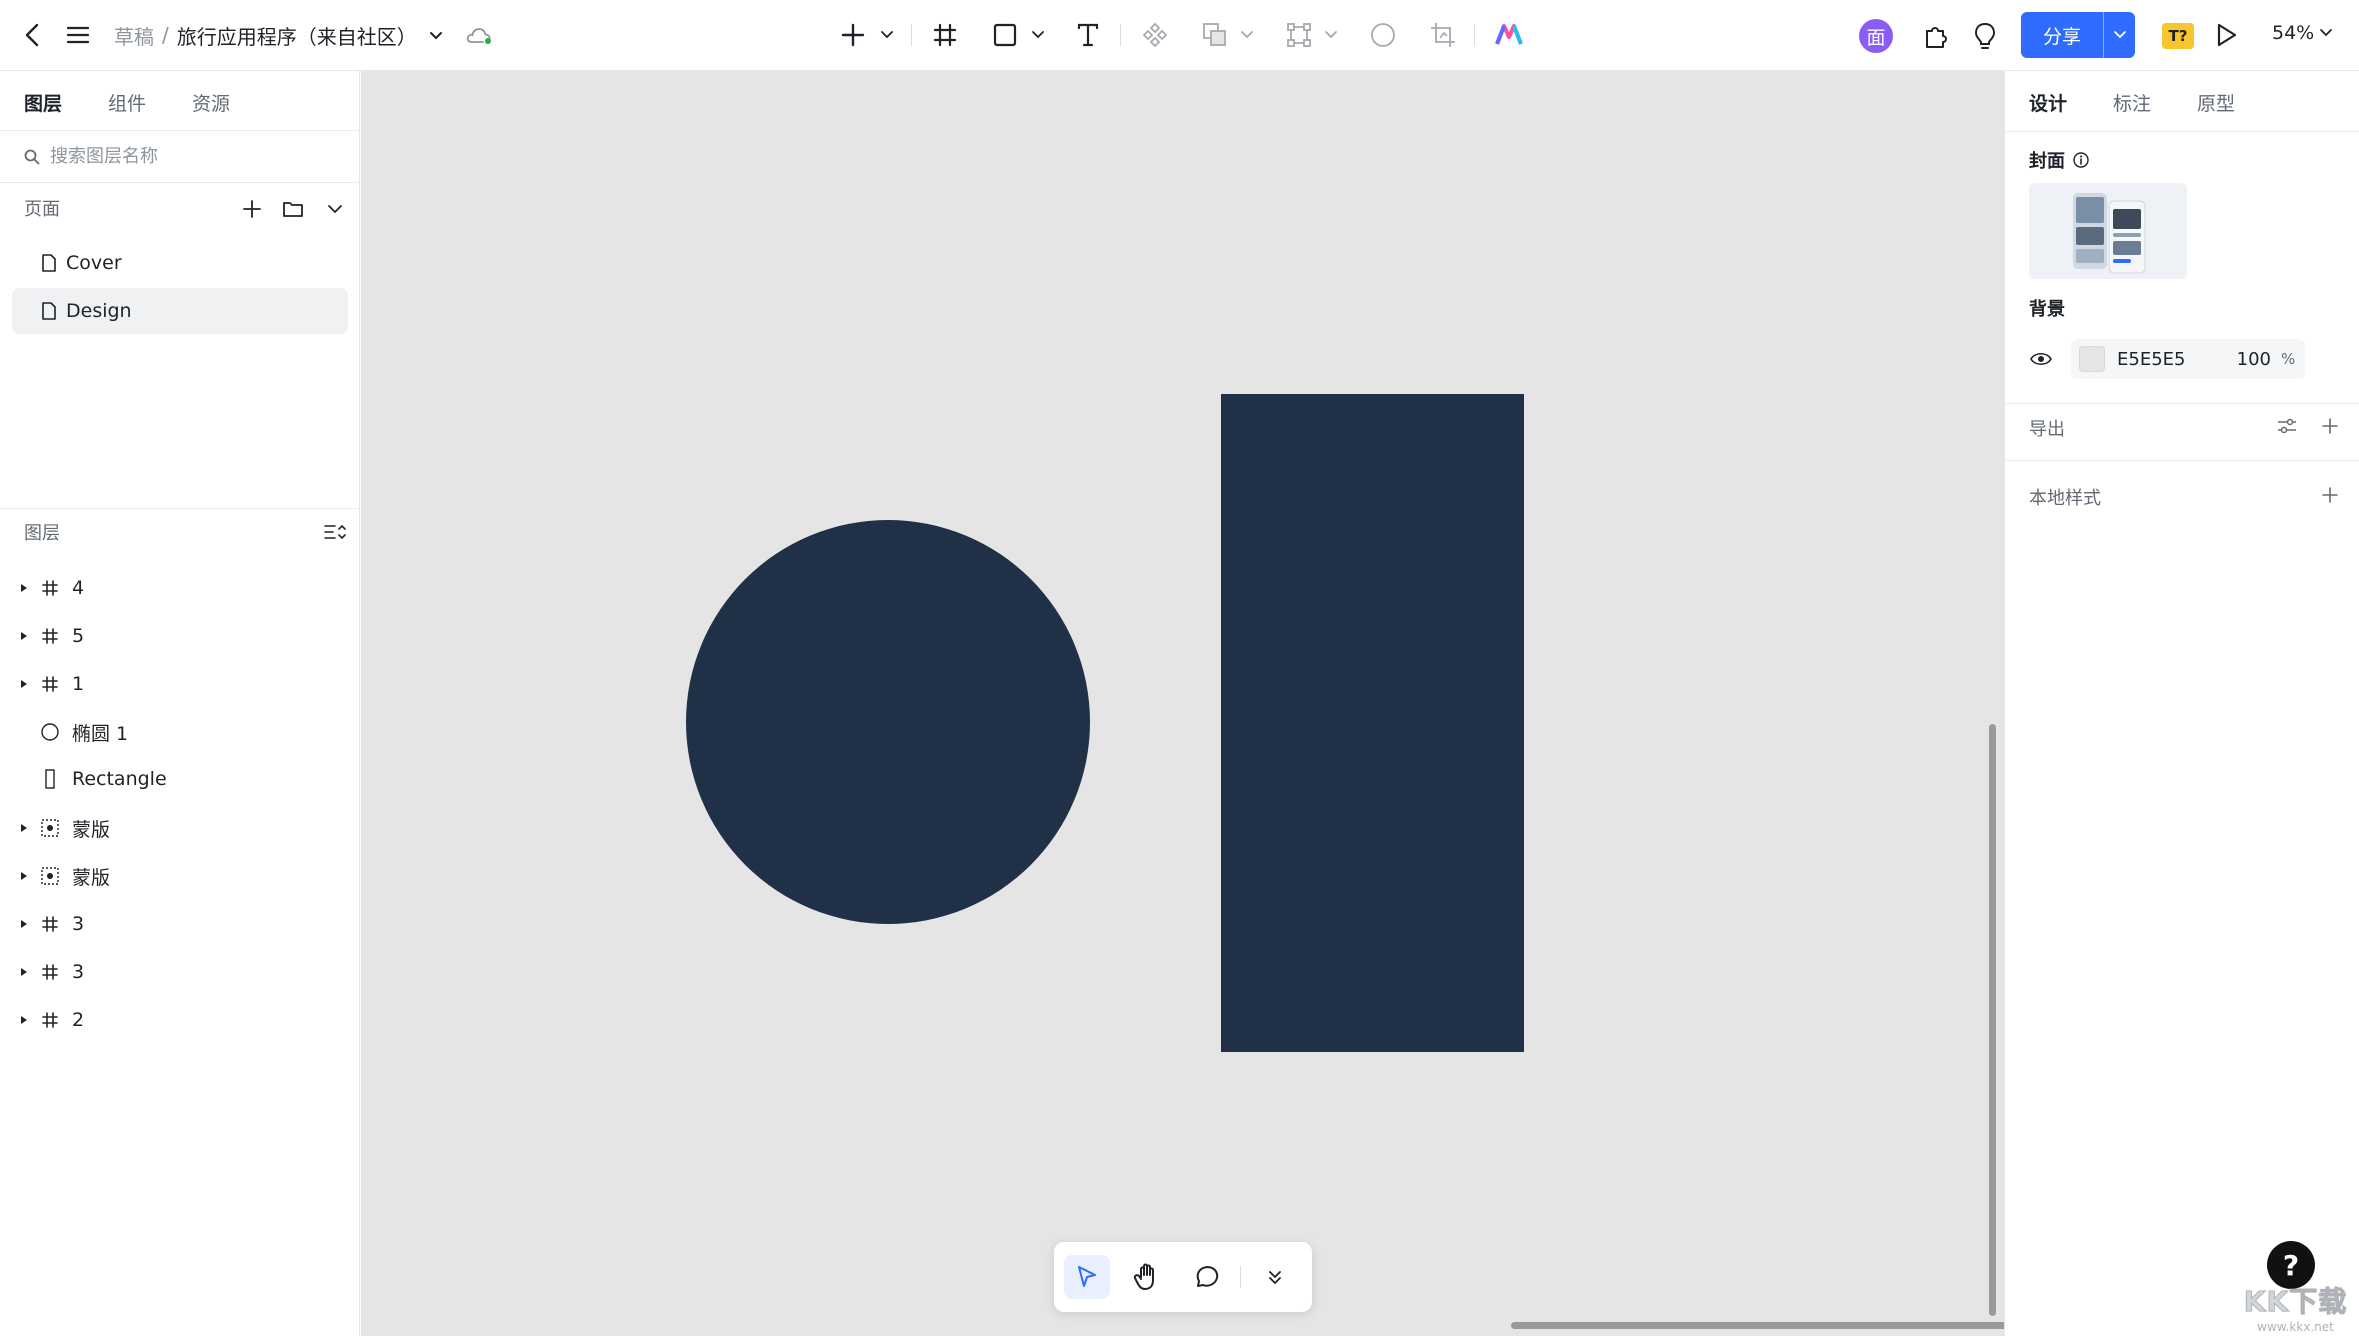  Describe the element at coordinates (2216, 102) in the screenshot. I see `tab-prototype: 原型` at that location.